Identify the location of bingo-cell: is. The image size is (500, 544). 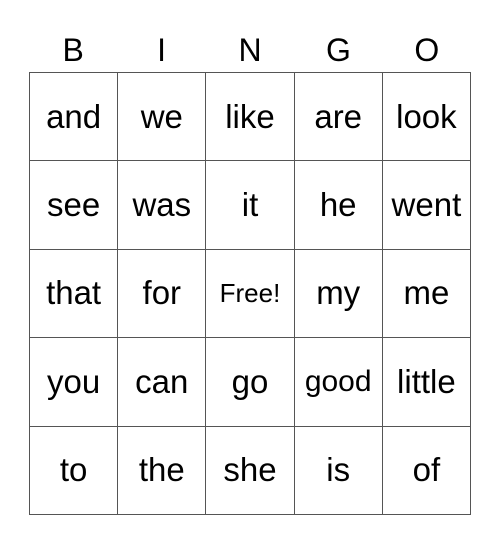
(338, 470).